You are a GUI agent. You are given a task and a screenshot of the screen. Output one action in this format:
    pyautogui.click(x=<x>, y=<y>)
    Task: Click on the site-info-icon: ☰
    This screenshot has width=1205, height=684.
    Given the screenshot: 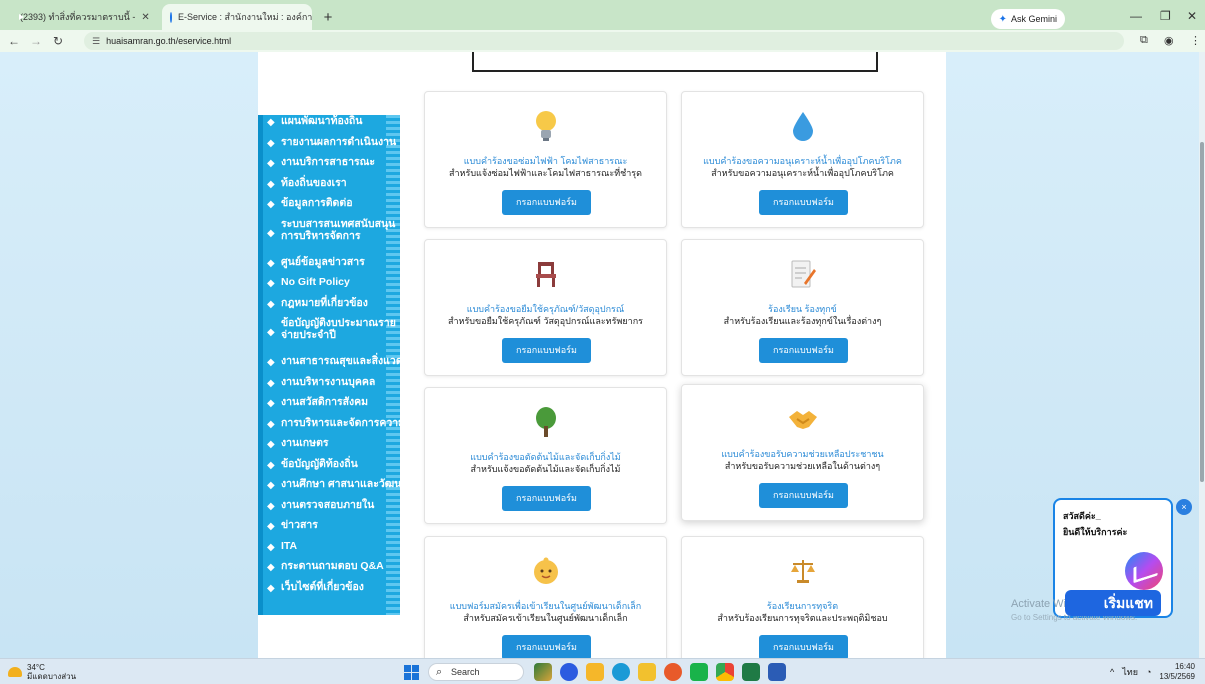 What is the action you would take?
    pyautogui.click(x=96, y=41)
    